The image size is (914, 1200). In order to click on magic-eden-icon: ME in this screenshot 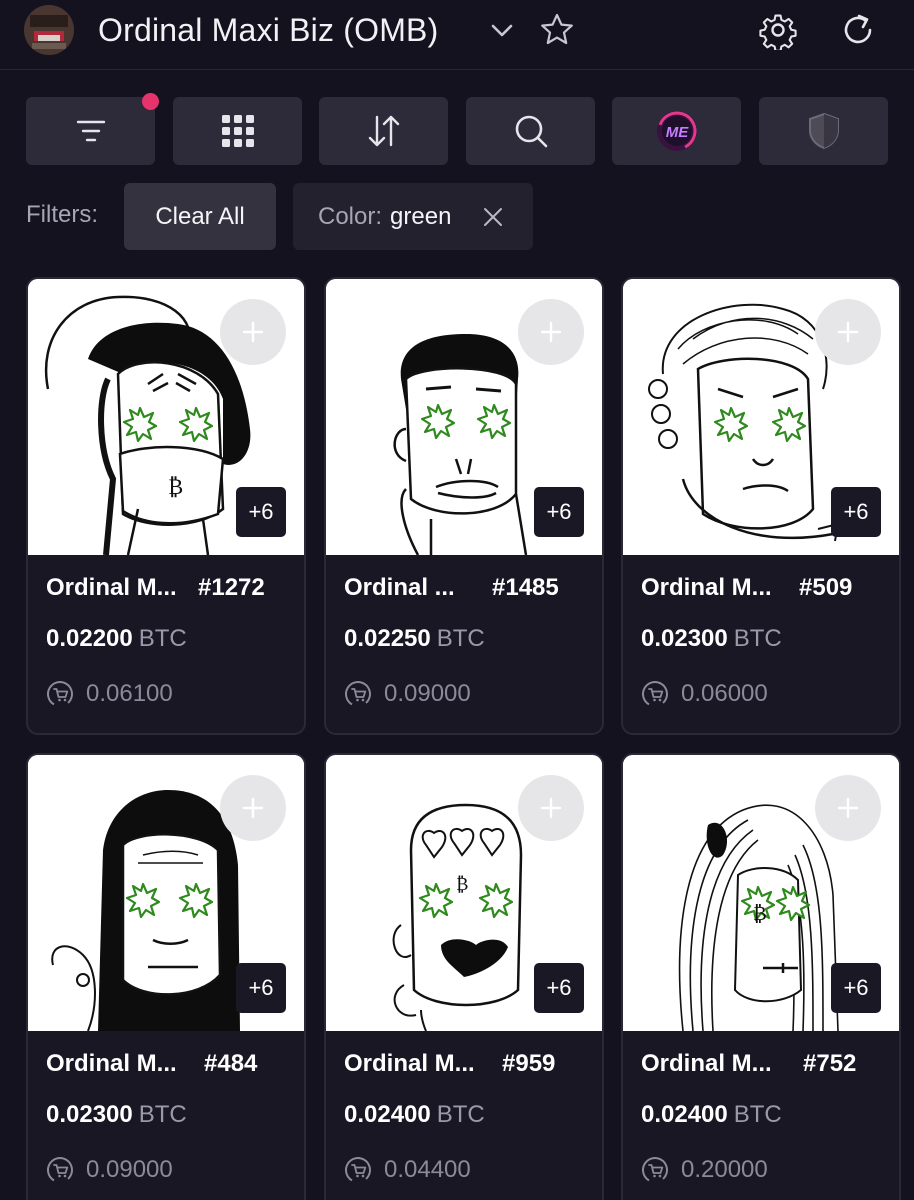, I will do `click(676, 131)`.